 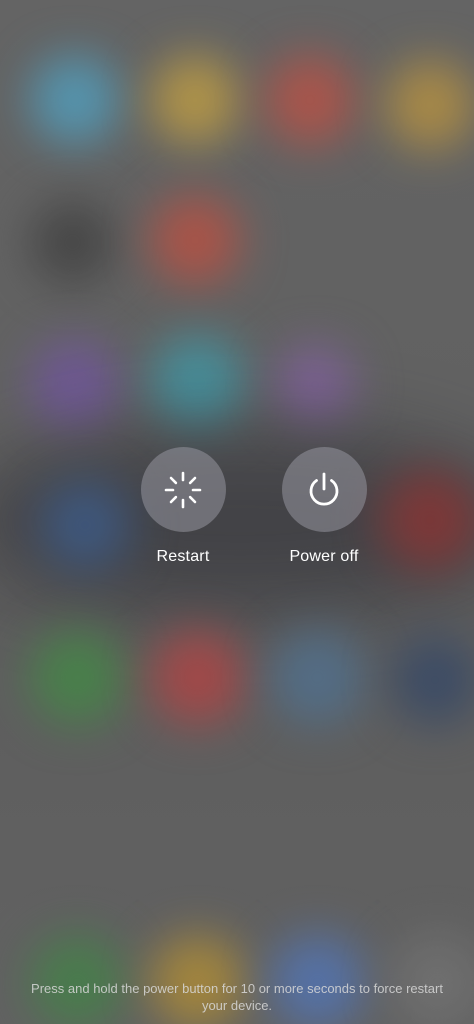 I want to click on restart-spinner-icon, so click(x=183, y=490).